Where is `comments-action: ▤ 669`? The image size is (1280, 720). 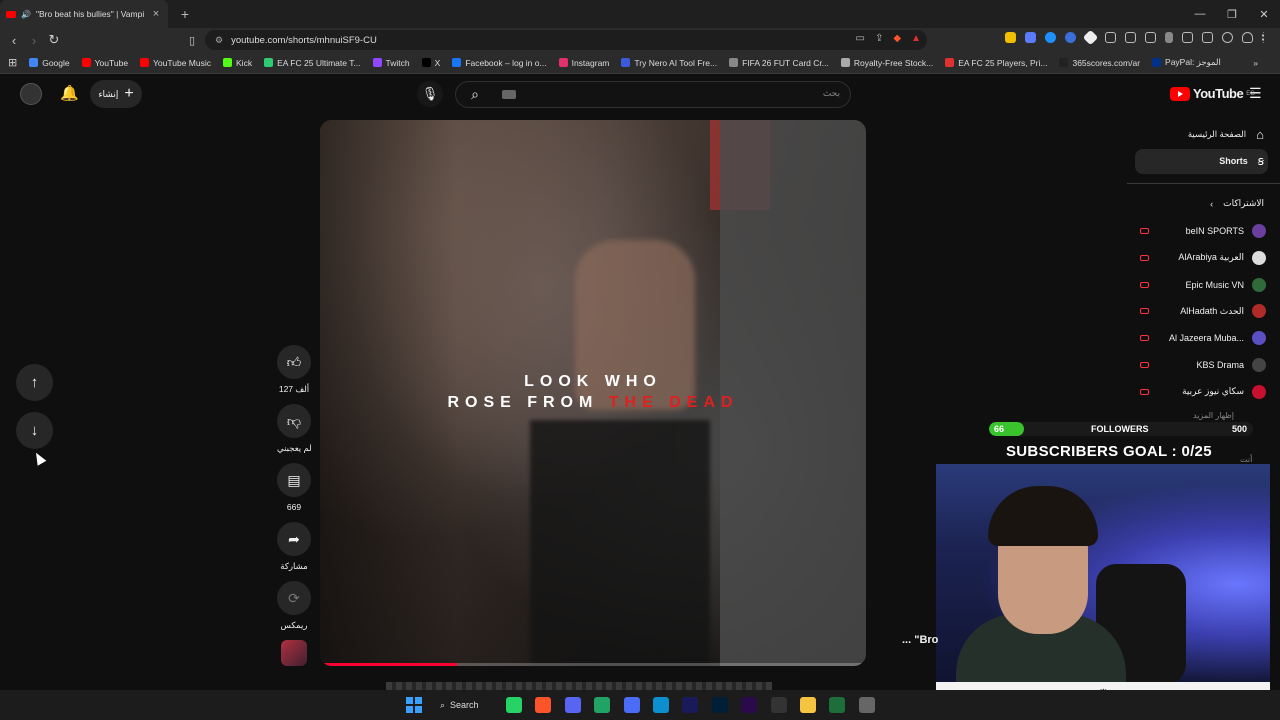 comments-action: ▤ 669 is located at coordinates (294, 487).